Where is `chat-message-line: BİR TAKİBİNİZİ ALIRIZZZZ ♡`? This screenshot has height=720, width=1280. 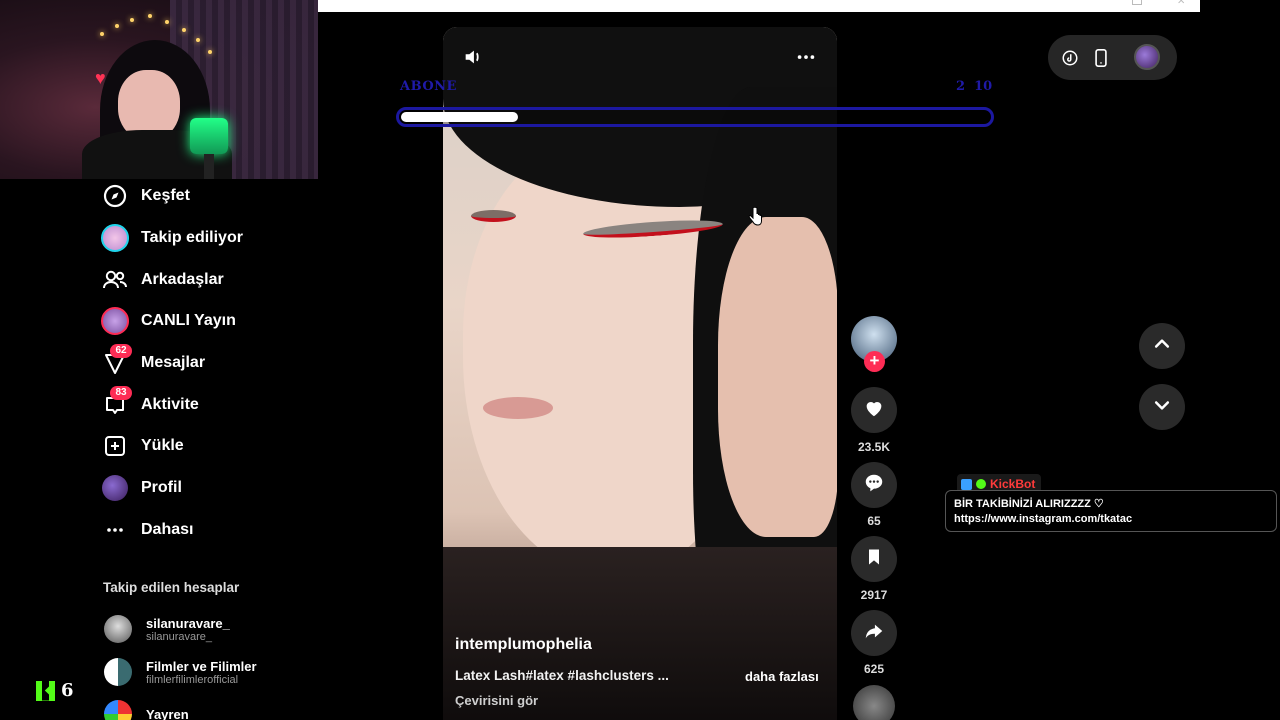
chat-message-line: BİR TAKİBİNİZİ ALIRIZZZZ ♡ is located at coordinates (1029, 504).